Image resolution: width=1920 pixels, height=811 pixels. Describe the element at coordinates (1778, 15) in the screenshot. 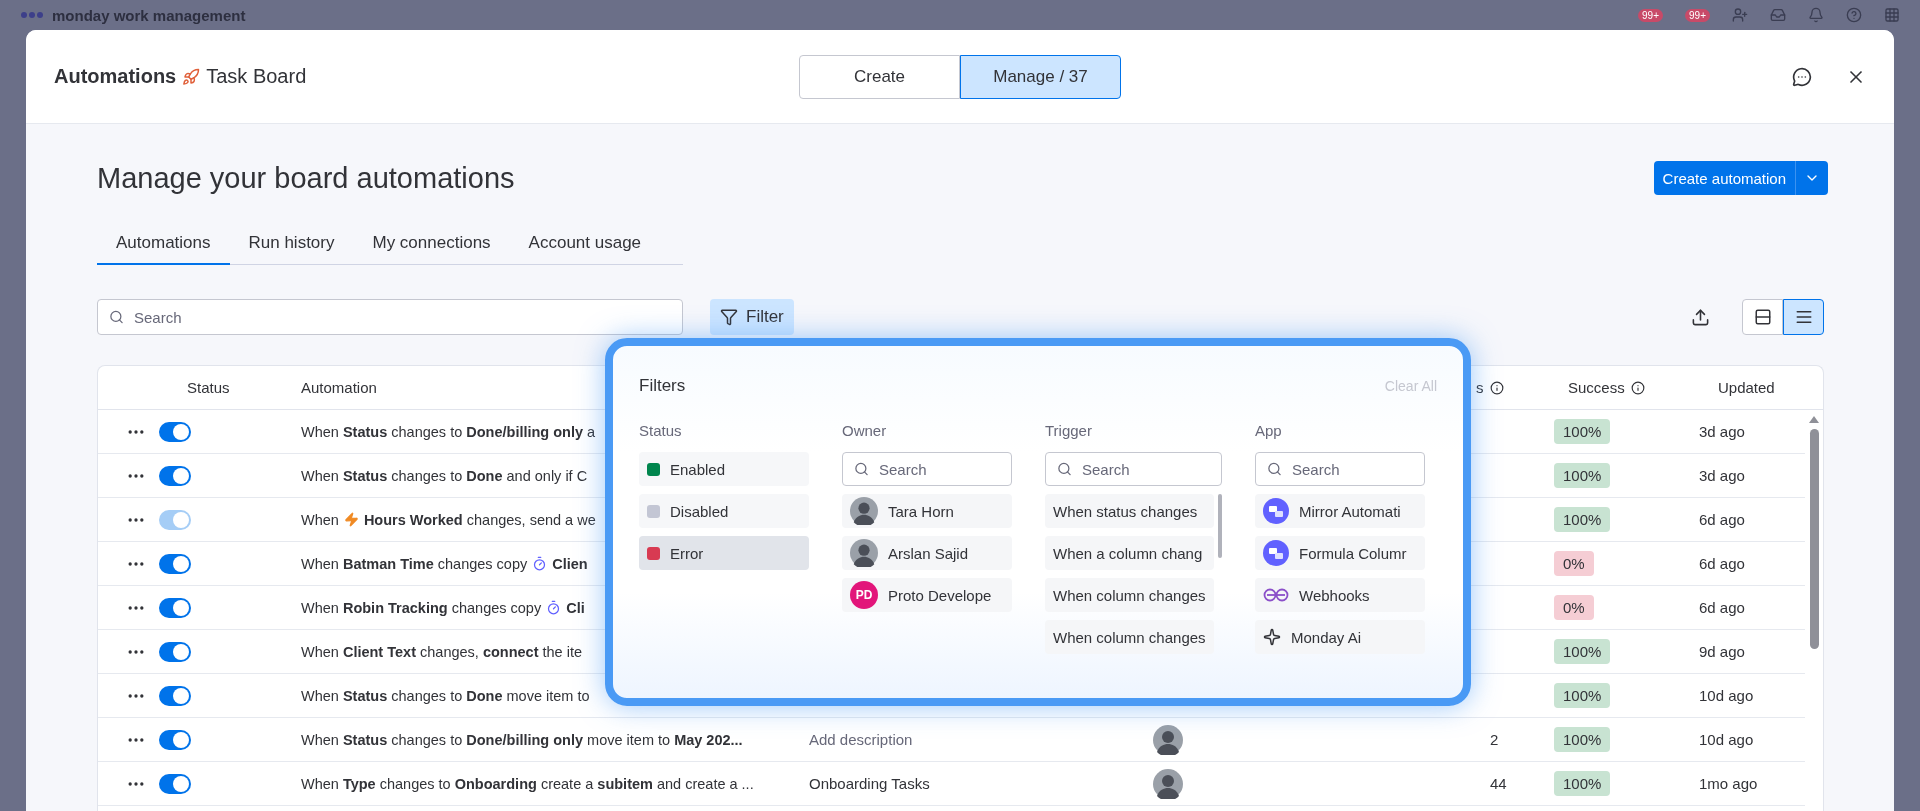

I see `inbox-icon` at that location.